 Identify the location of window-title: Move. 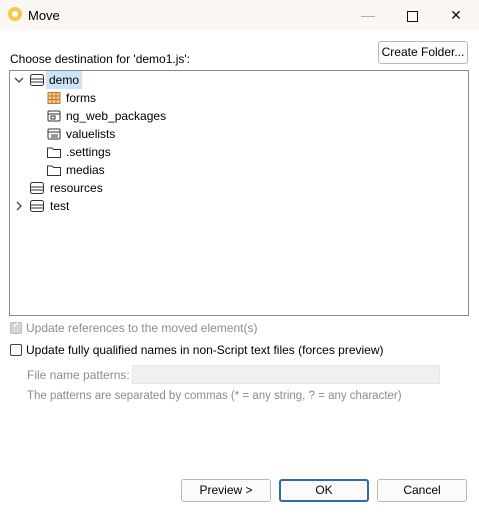
(44, 15).